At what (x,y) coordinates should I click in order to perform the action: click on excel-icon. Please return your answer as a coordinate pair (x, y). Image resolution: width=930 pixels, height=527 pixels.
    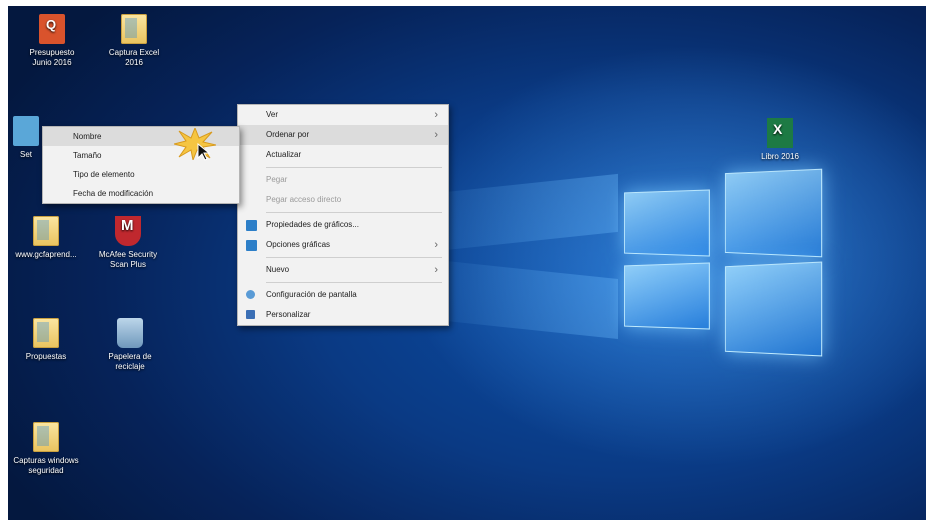
    Looking at the image, I should click on (780, 133).